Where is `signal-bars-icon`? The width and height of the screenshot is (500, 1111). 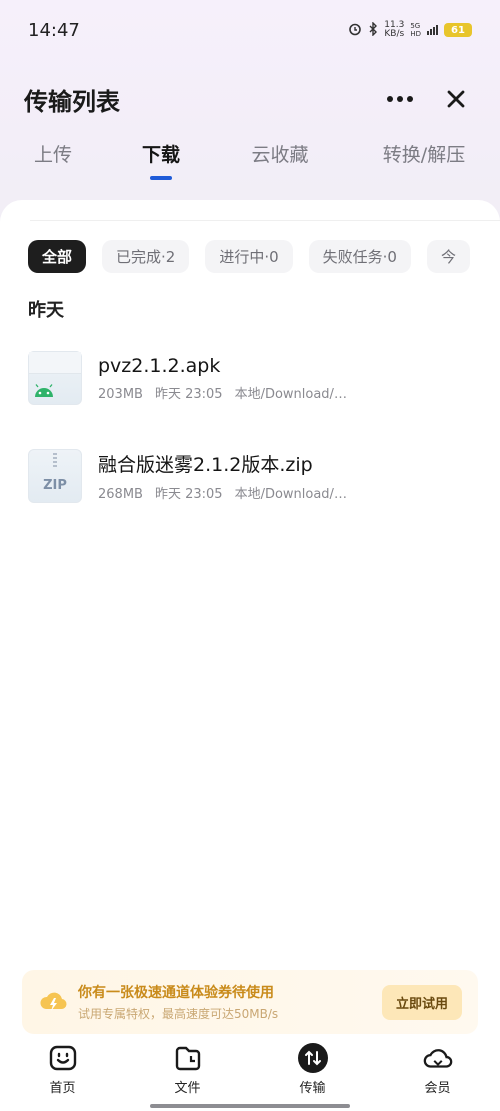
signal-bars-icon is located at coordinates (432, 30).